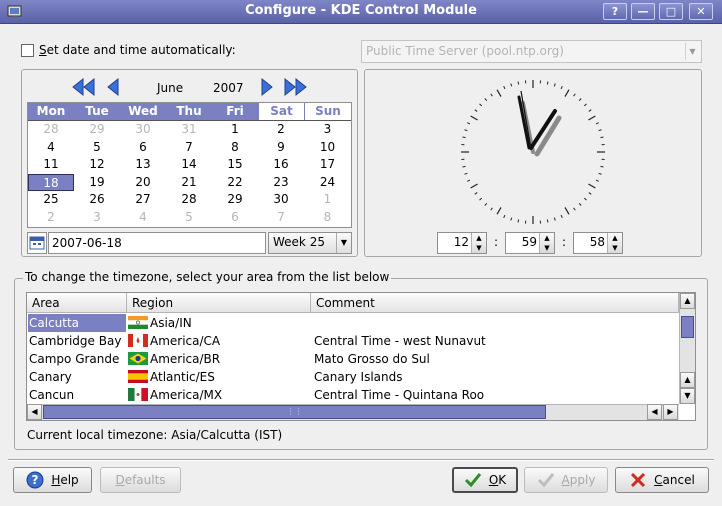 The image size is (722, 506). What do you see at coordinates (530, 243) in the screenshot?
I see `minute-spinbox: 59 ▲ ▼` at bounding box center [530, 243].